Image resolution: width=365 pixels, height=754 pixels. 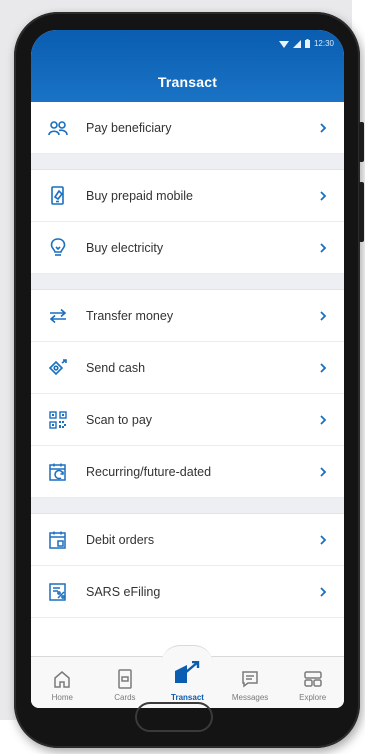 I want to click on signal-icon, so click(x=296, y=43).